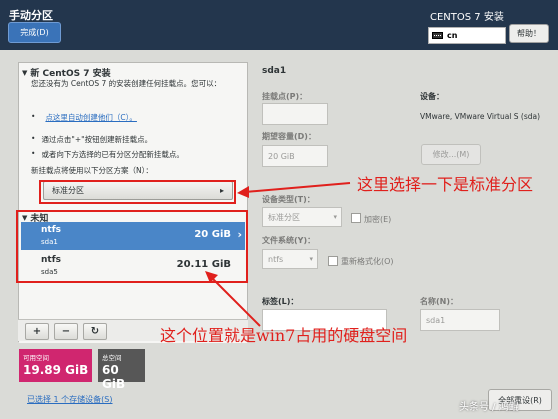  I want to click on annotation-space-note: 这个位置就是win7占用的硬盘空间, so click(284, 335).